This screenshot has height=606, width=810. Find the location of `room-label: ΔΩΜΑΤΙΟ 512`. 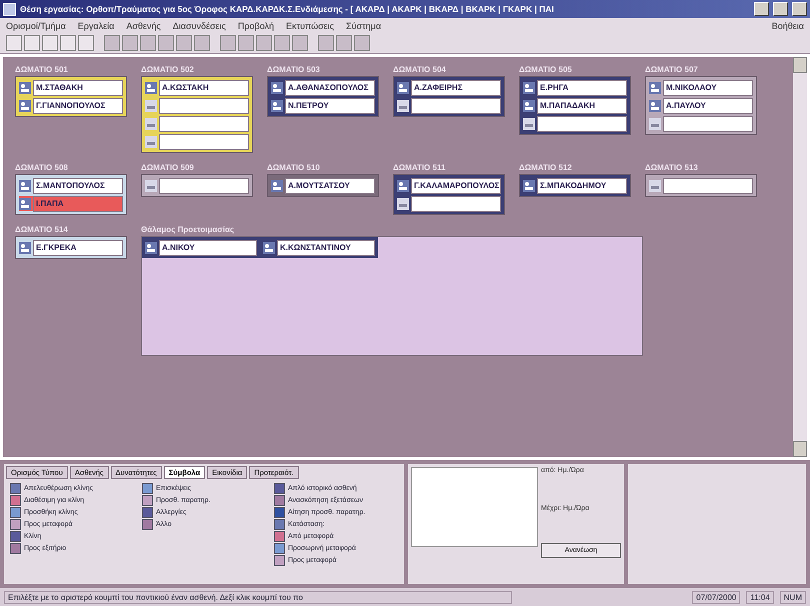

room-label: ΔΩΜΑΤΙΟ 512 is located at coordinates (546, 167).